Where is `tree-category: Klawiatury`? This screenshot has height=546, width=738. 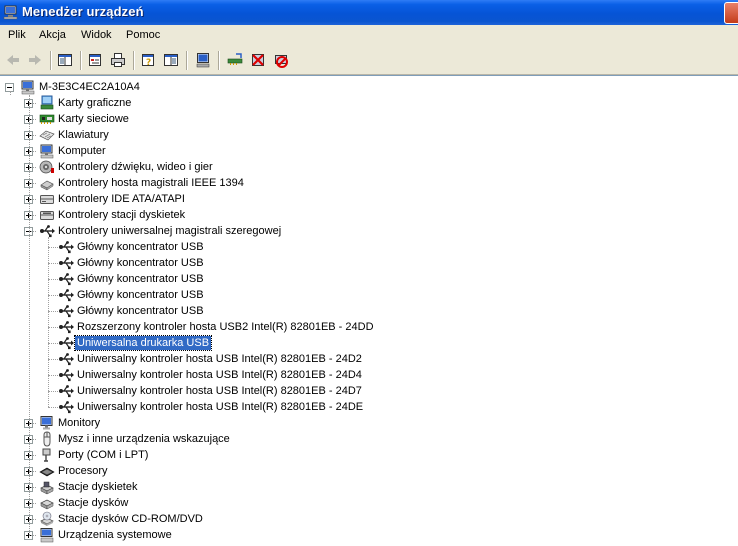
tree-category: Klawiatury is located at coordinates (369, 135).